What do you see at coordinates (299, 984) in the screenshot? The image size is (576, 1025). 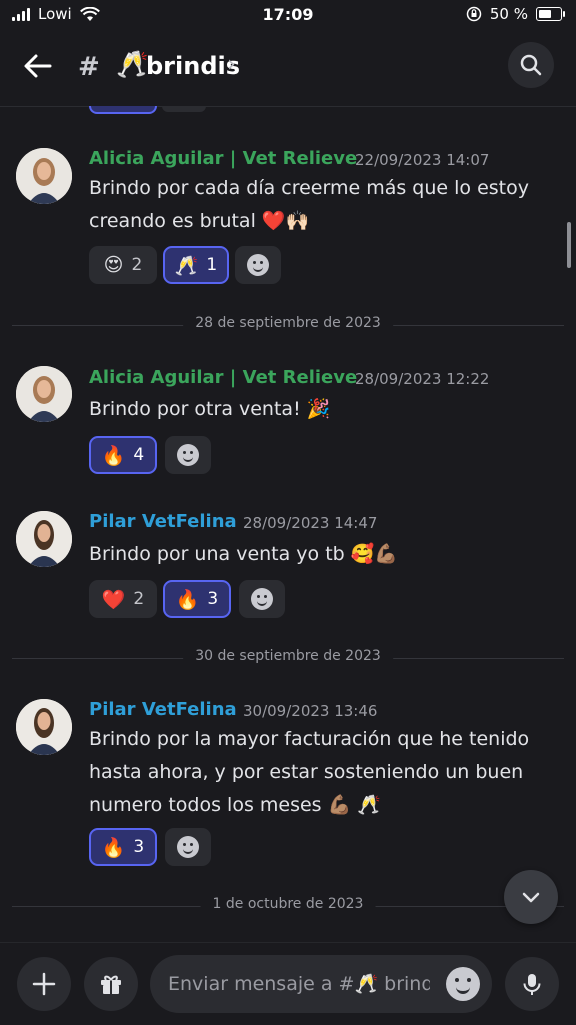 I see `message-input` at bounding box center [299, 984].